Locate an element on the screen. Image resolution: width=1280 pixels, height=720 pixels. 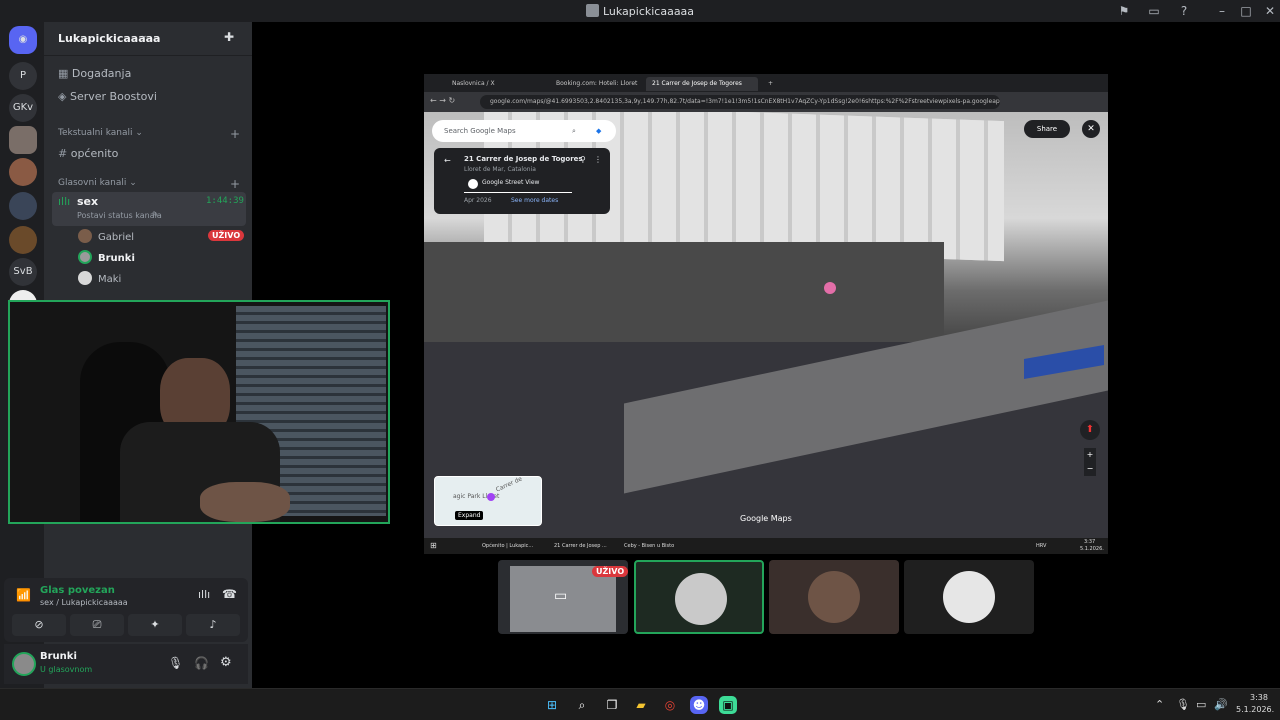
compass-icon: ⬆ is located at coordinates (1090, 430).